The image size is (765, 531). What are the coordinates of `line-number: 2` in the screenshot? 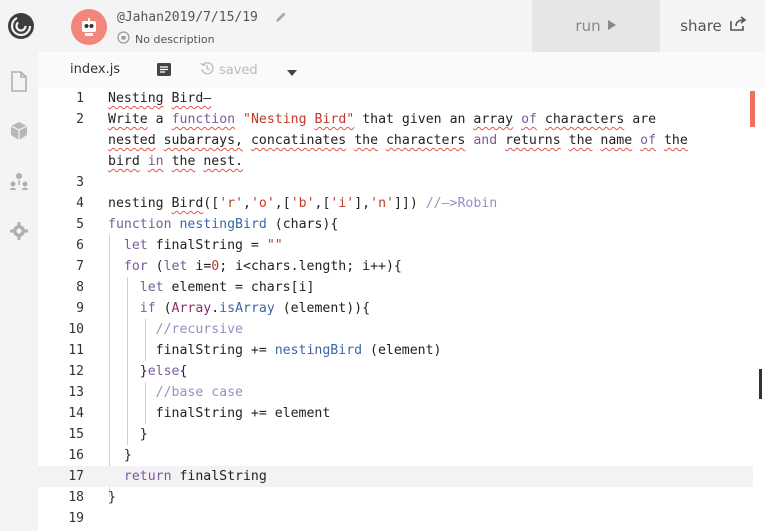 It's located at (80, 119).